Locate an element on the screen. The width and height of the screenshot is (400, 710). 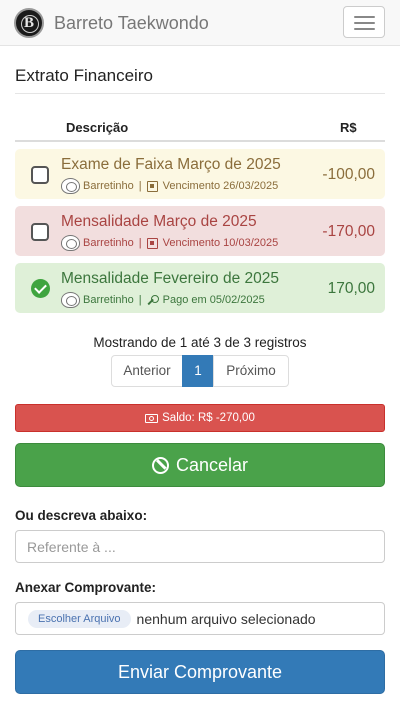
row-meta: Barretinho | Vencimento 10/03/2025 is located at coordinates (169, 243).